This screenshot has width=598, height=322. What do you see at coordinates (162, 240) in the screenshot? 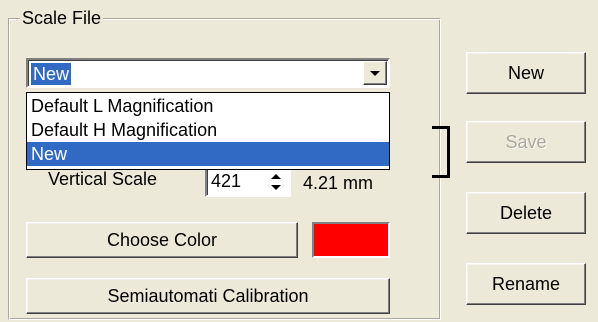
I see `choose-color-button: Choose Color` at bounding box center [162, 240].